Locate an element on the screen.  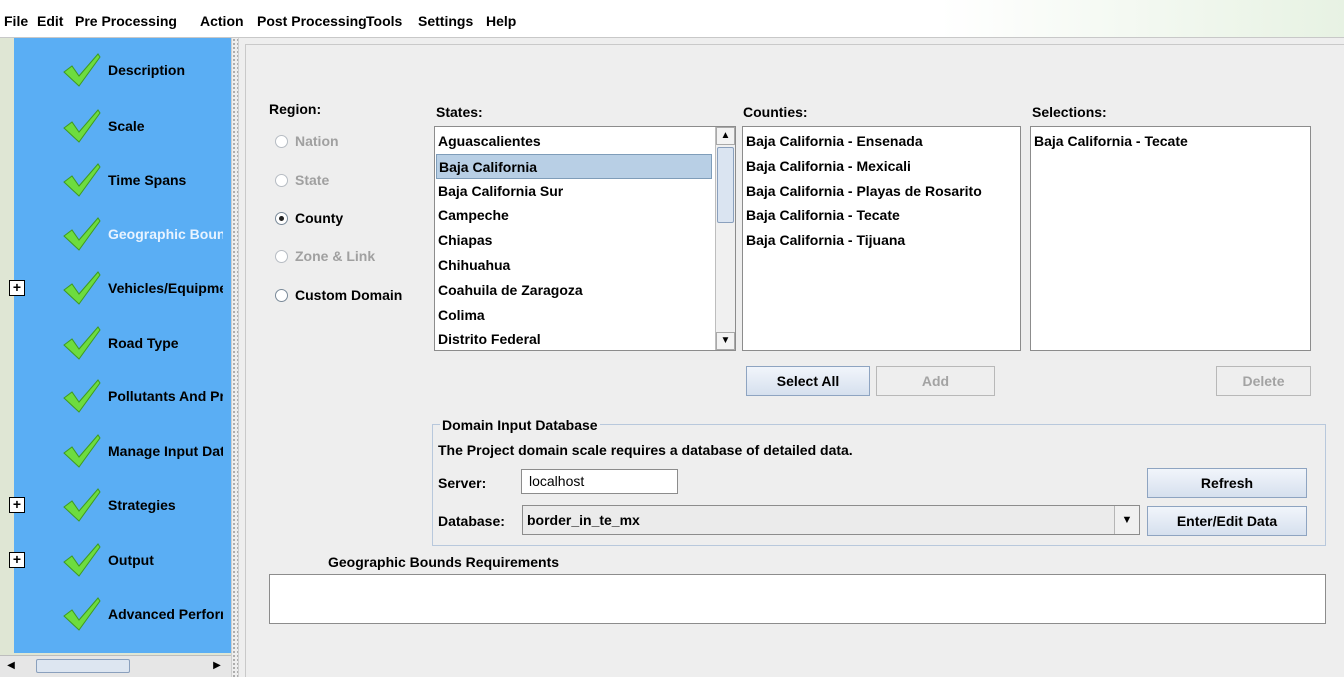
list-item: Baja California - Mexicali is located at coordinates (881, 166).